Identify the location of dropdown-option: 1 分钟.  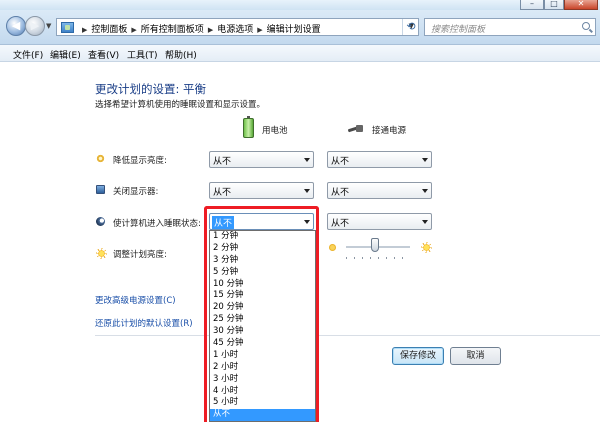
(262, 237).